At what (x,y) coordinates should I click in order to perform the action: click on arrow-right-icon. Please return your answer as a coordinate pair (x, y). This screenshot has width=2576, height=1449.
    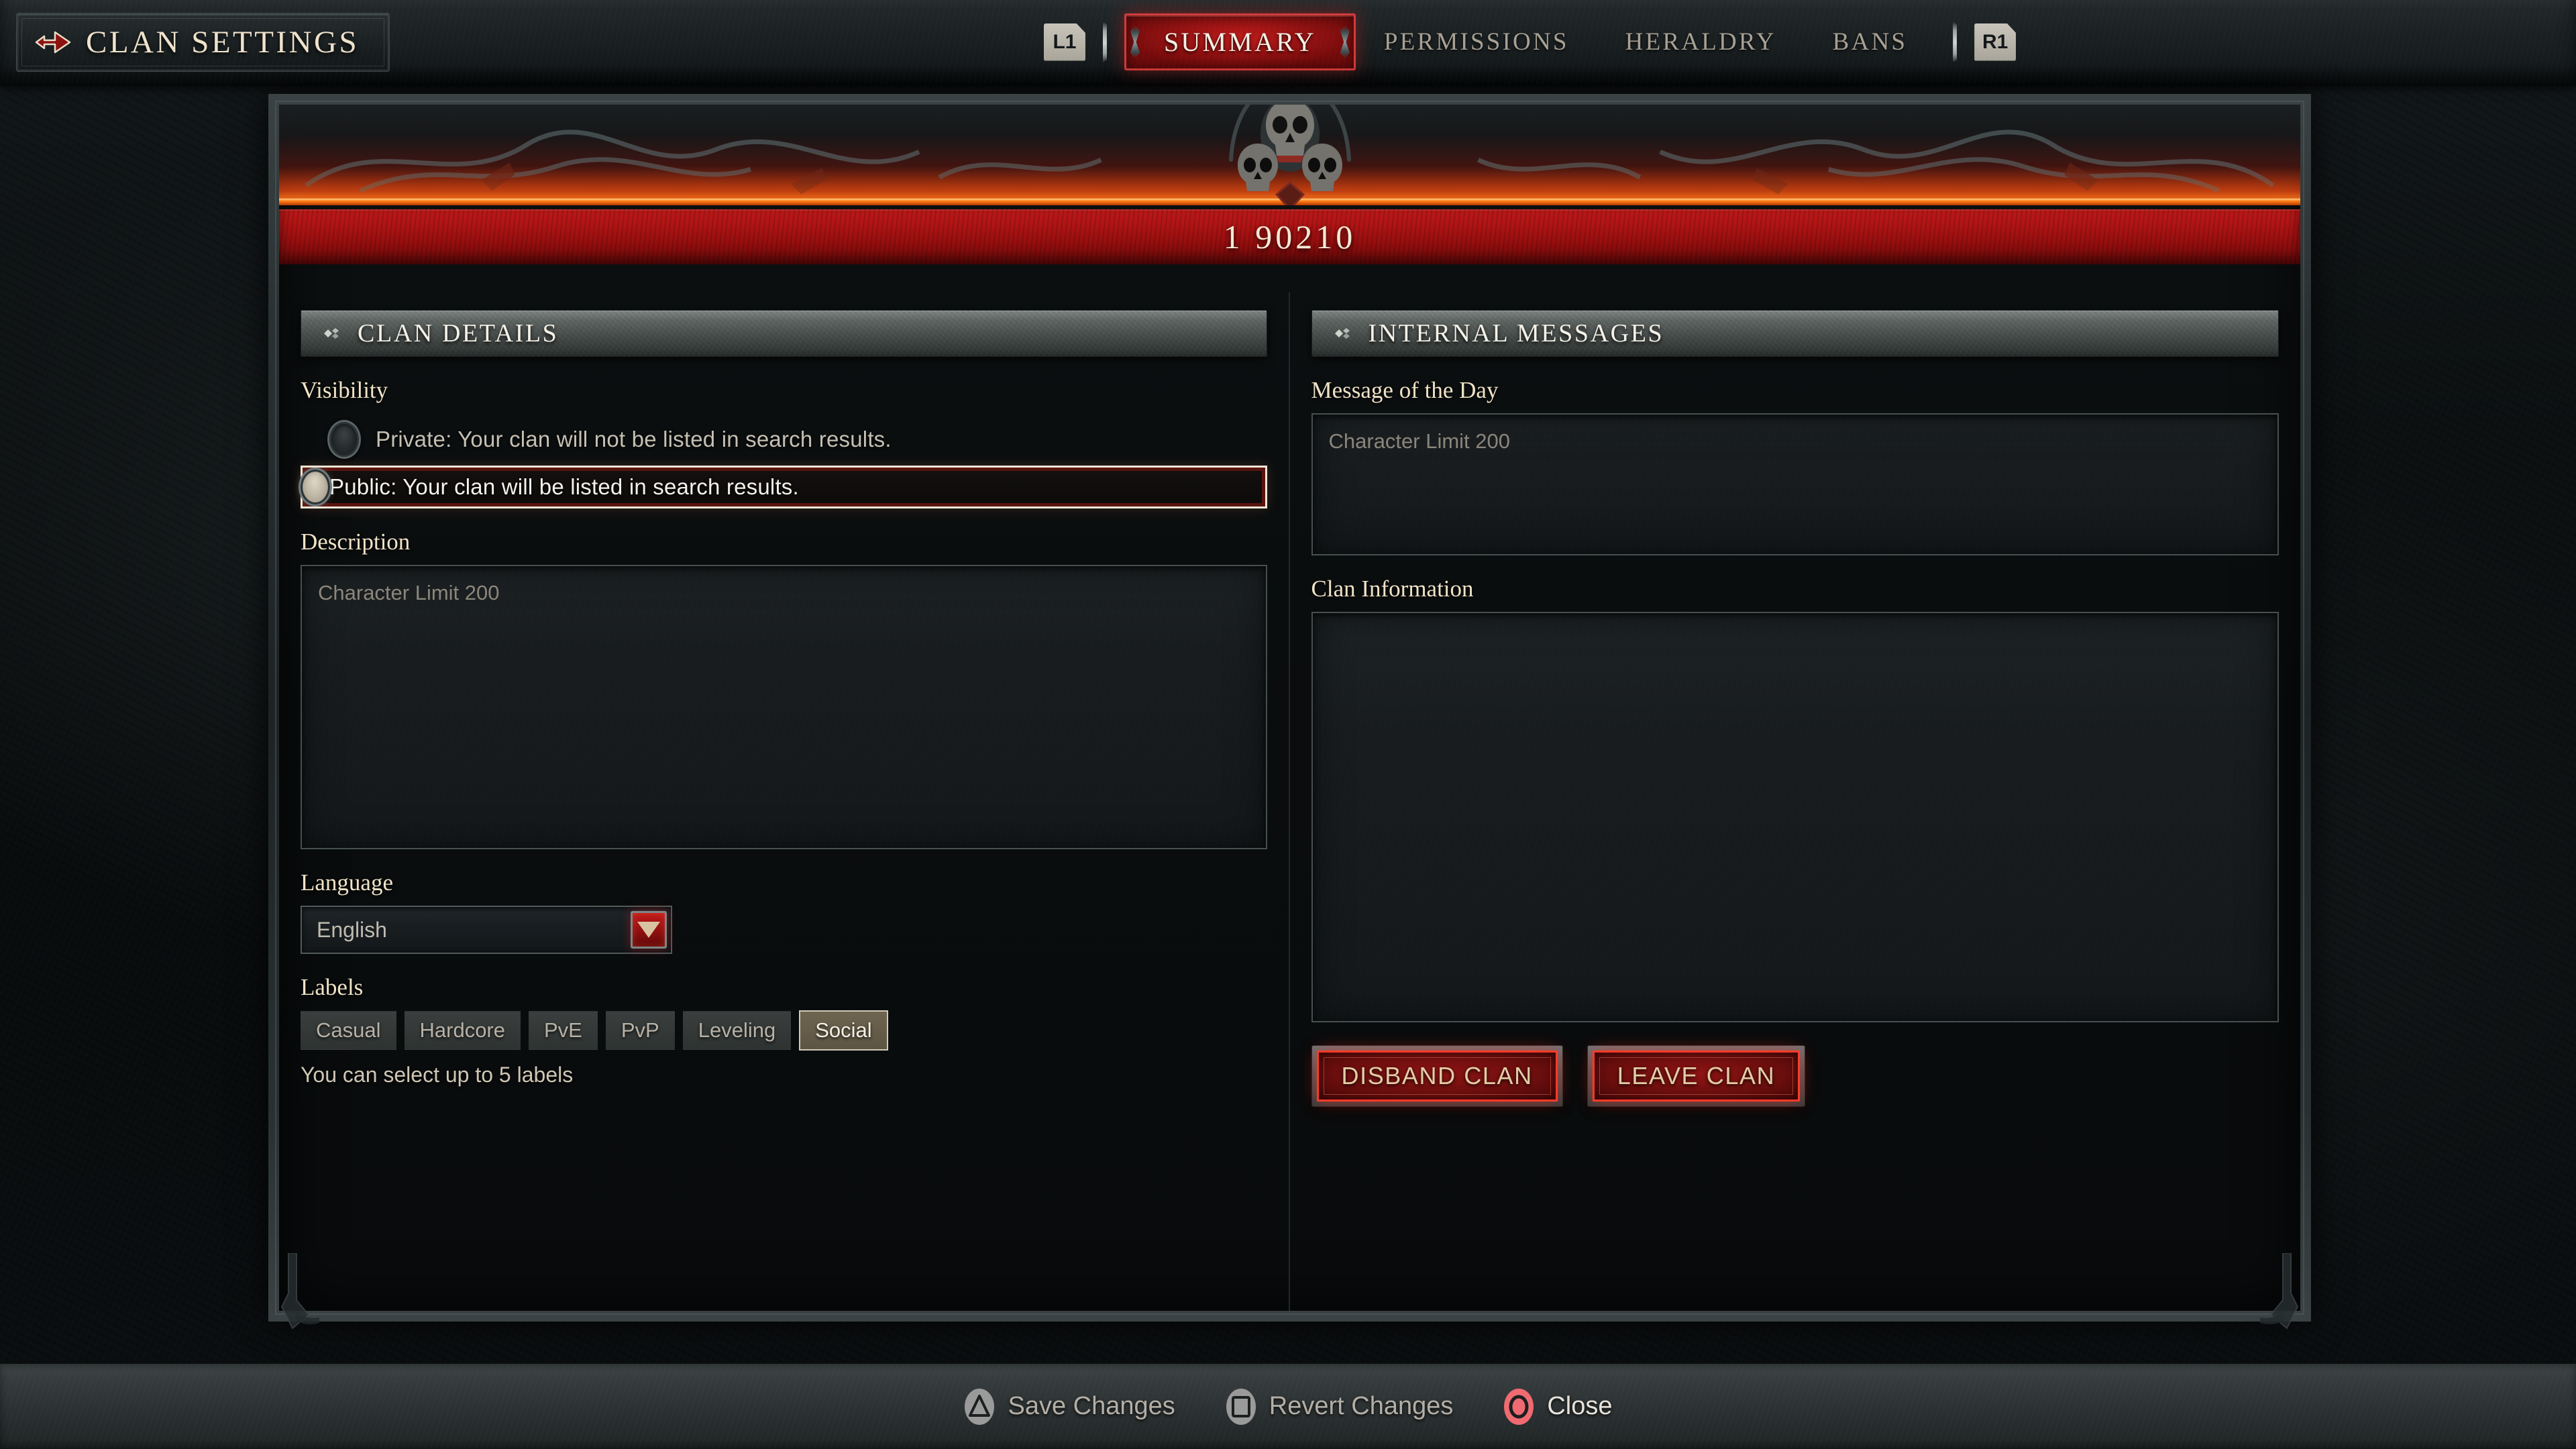
    Looking at the image, I should click on (53, 42).